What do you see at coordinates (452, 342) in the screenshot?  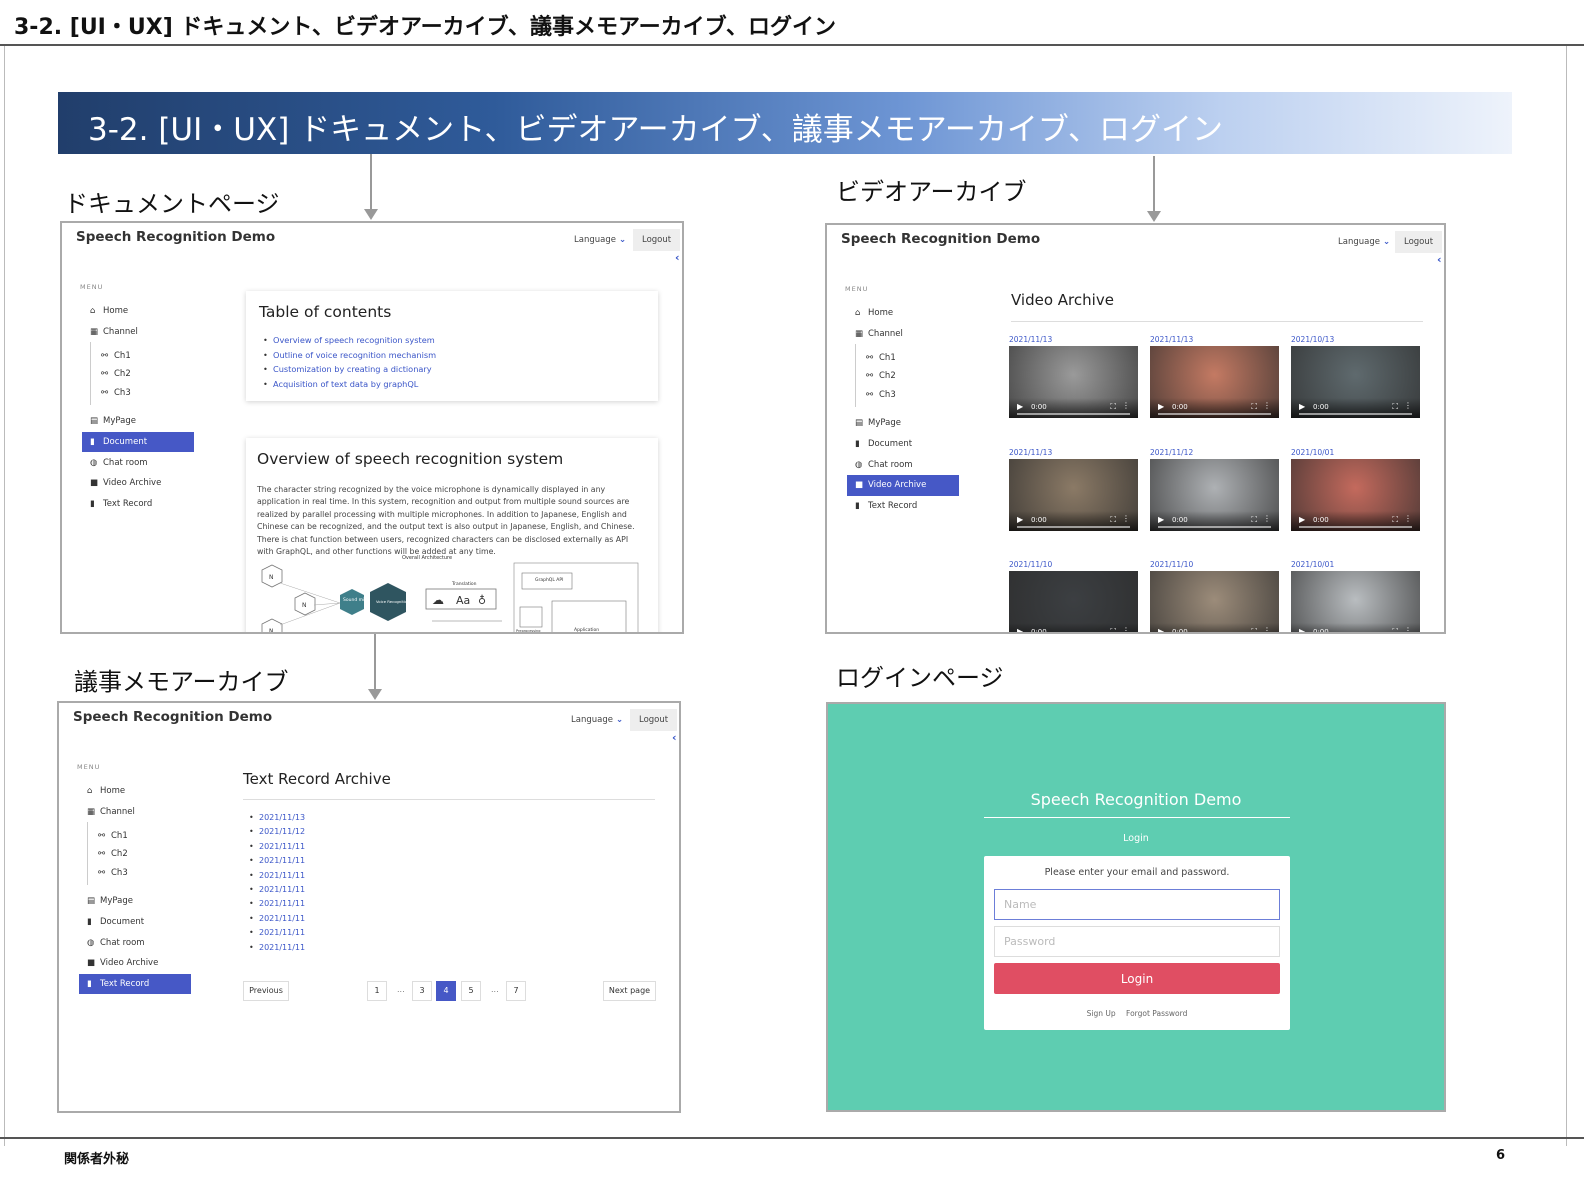 I see `toc-link: Overview of speech recognition system` at bounding box center [452, 342].